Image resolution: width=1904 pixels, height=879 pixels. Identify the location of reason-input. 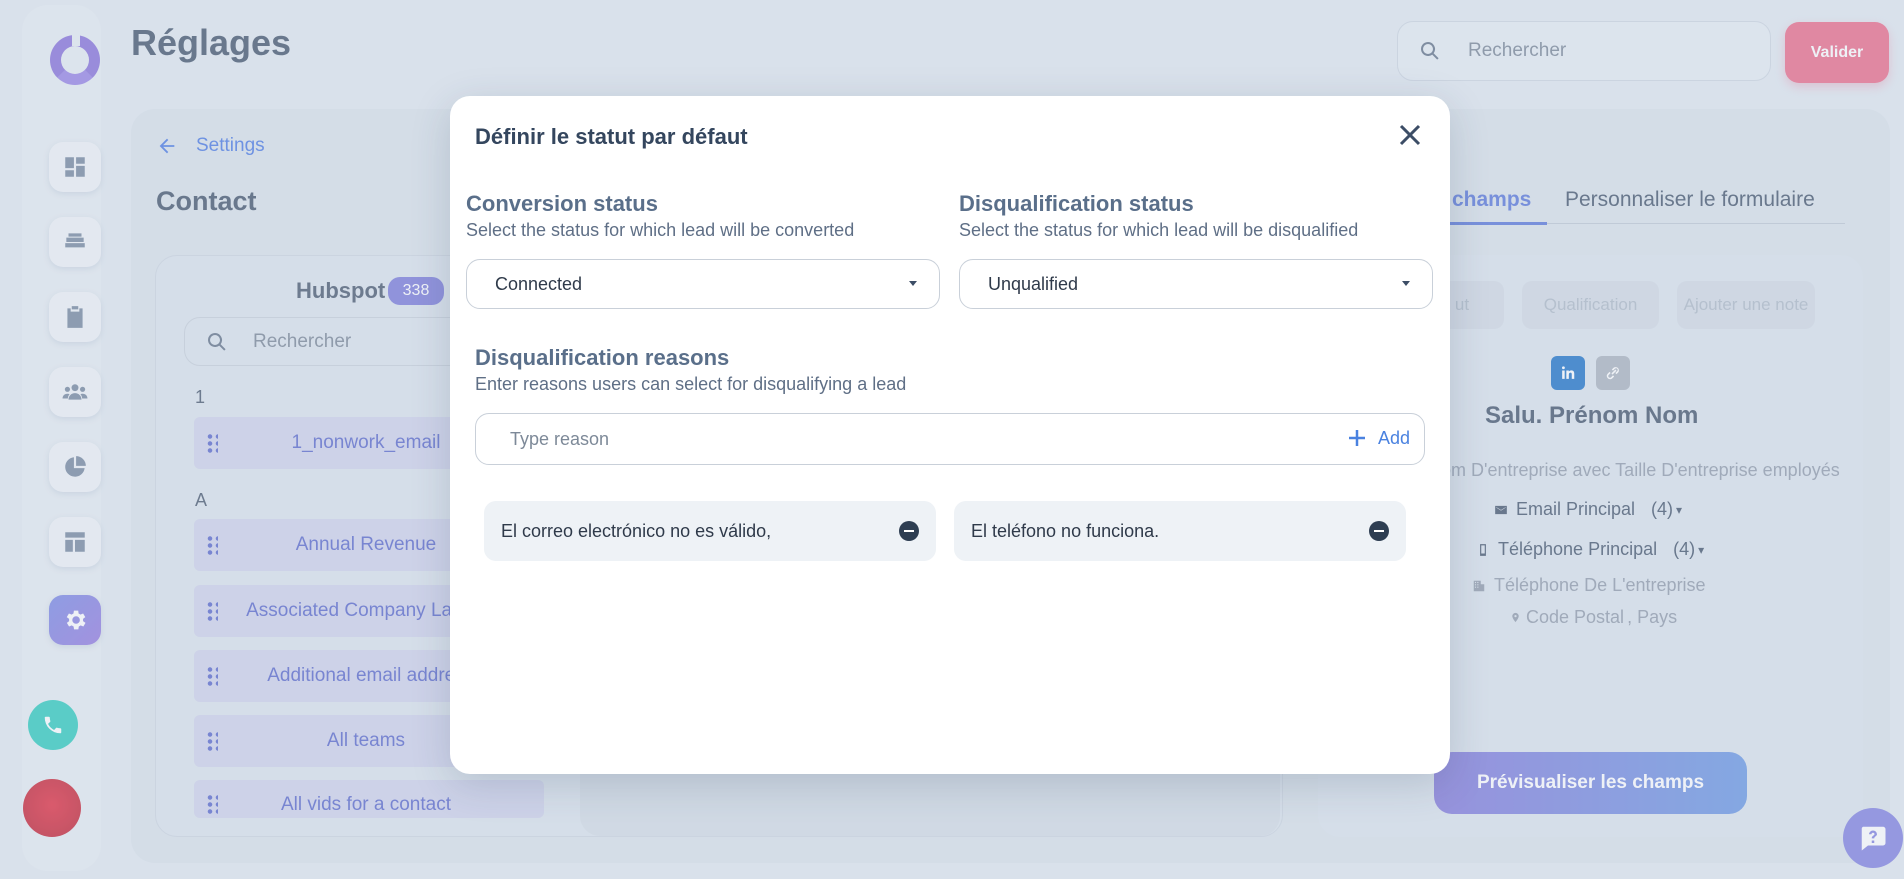
(910, 439).